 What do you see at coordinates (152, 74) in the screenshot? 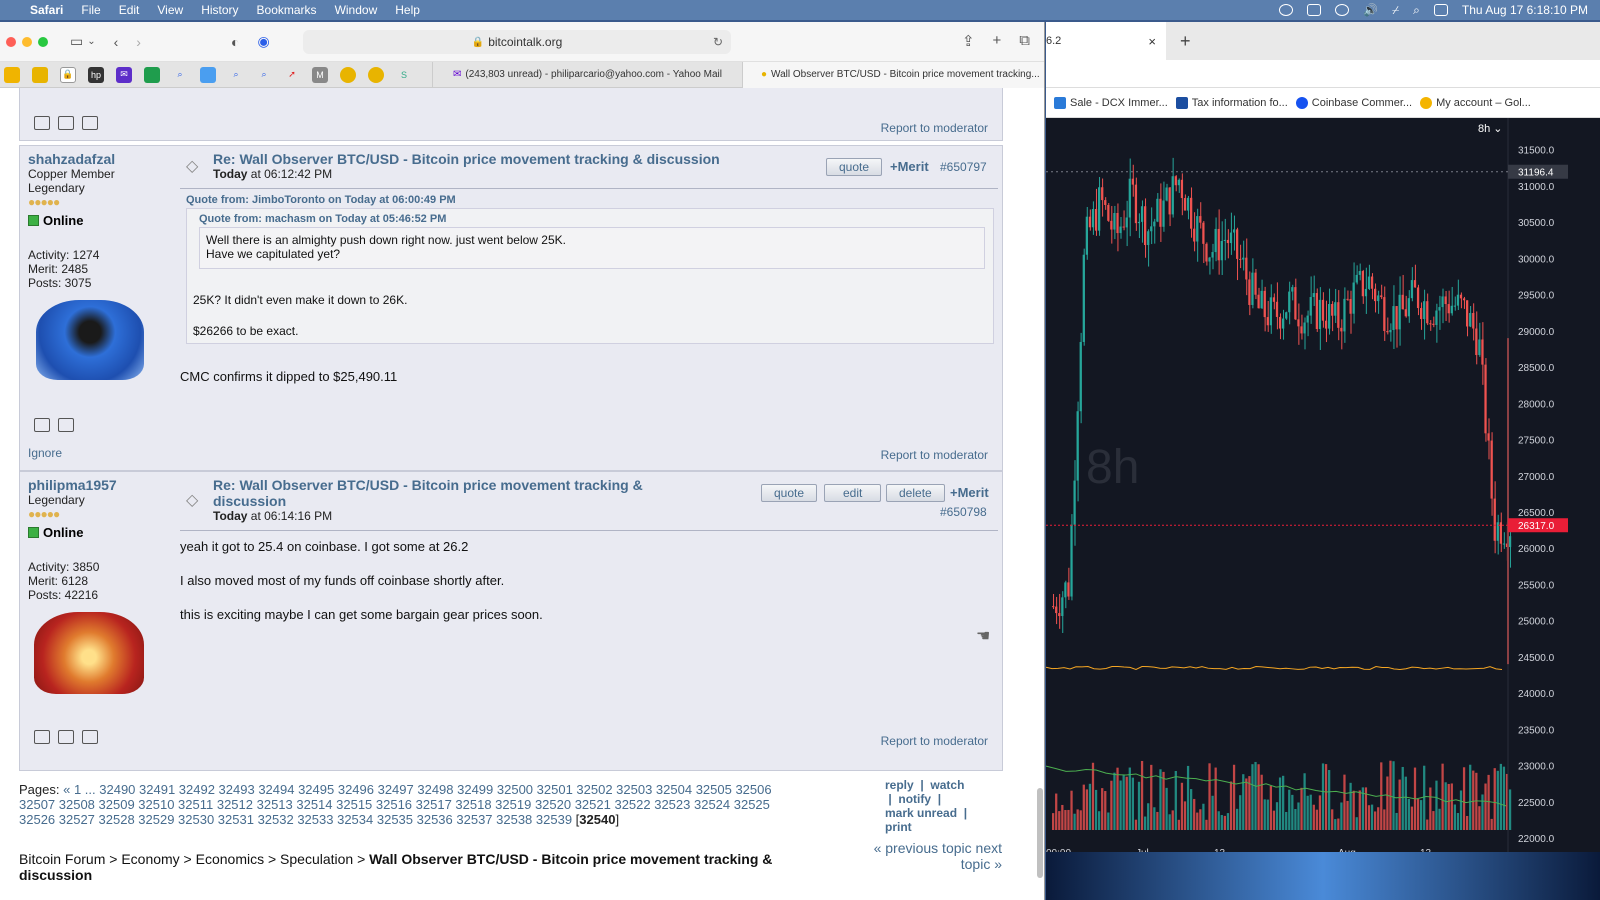
I see `sheet-icon` at bounding box center [152, 74].